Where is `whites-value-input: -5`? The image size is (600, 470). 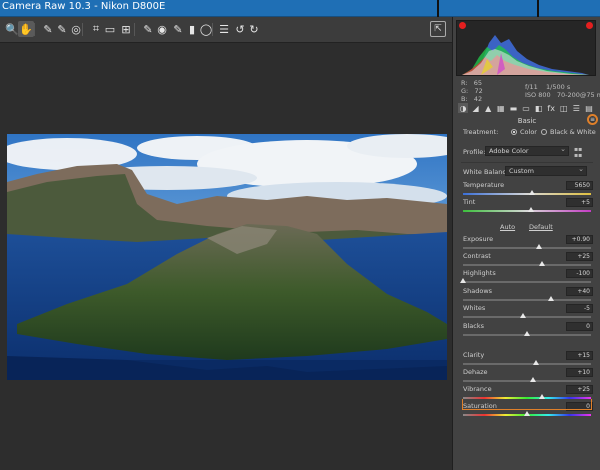
whites-value-input: -5 is located at coordinates (579, 308).